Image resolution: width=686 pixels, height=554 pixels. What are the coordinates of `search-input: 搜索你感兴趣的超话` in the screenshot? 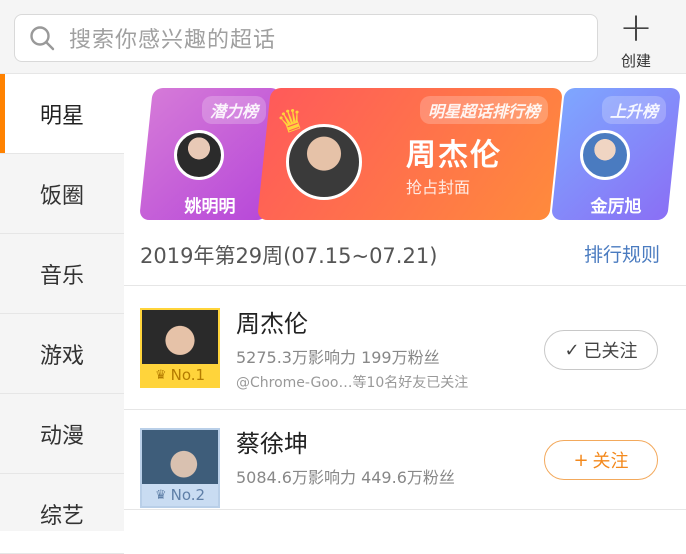 It's located at (306, 38).